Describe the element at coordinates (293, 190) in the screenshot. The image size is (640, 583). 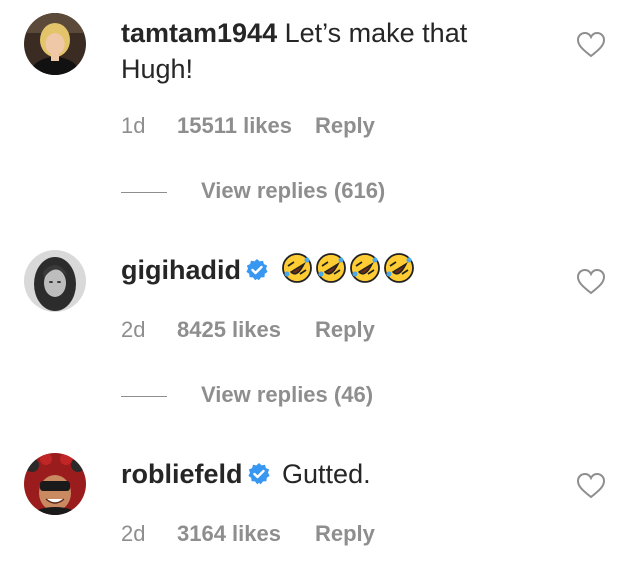
I see `view-replies-label: View replies (616)` at that location.